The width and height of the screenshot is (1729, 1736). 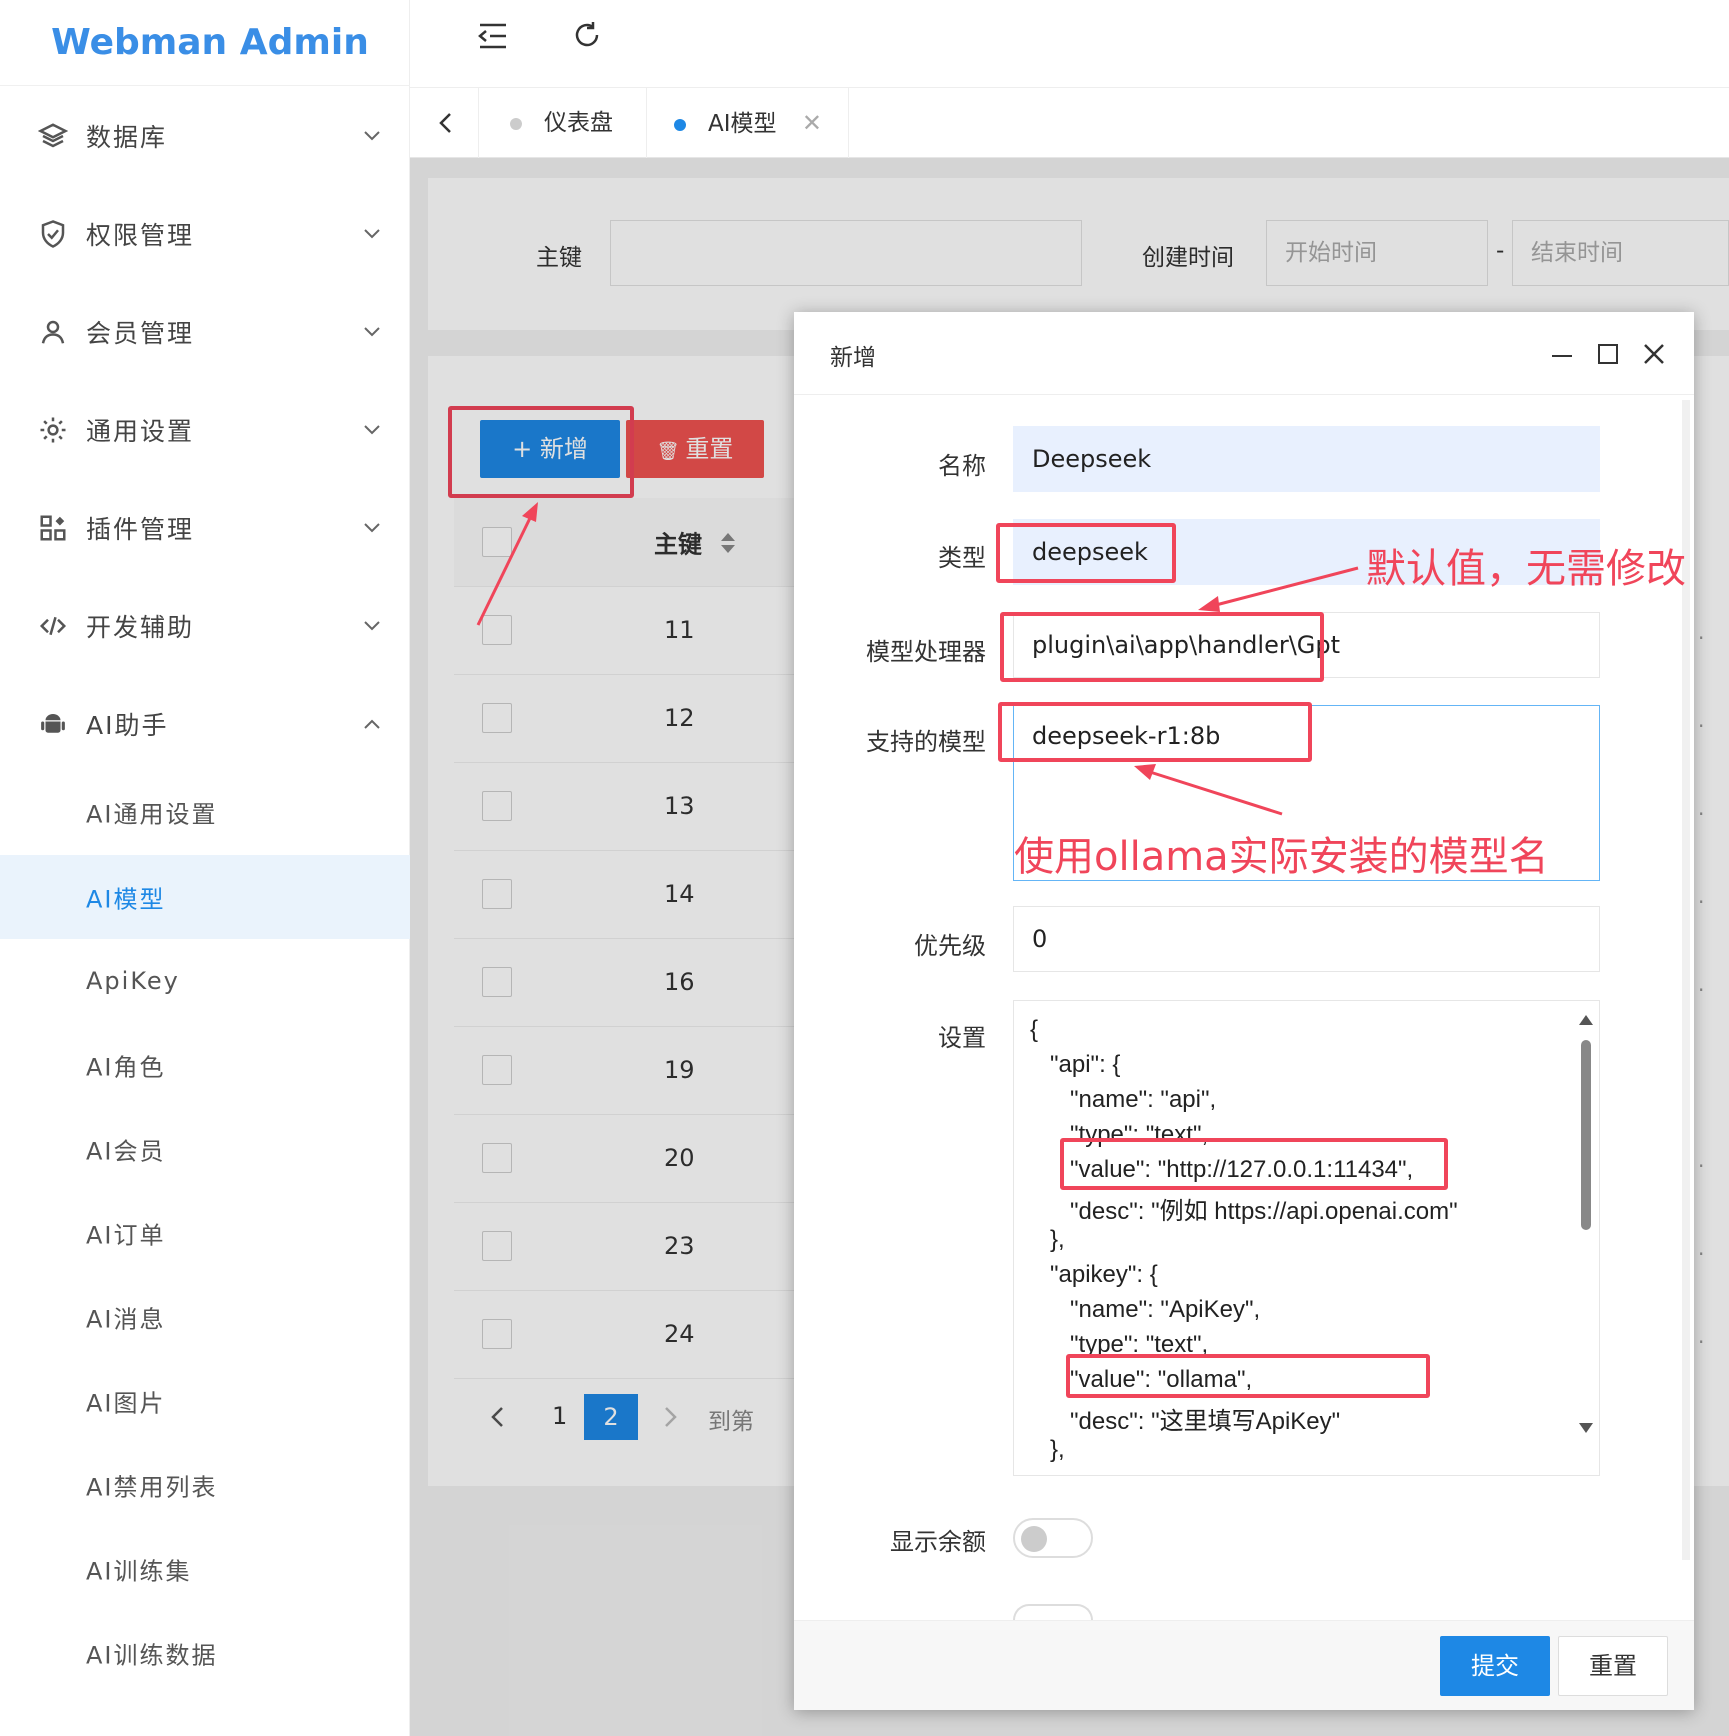 What do you see at coordinates (53, 723) in the screenshot?
I see `android-icon` at bounding box center [53, 723].